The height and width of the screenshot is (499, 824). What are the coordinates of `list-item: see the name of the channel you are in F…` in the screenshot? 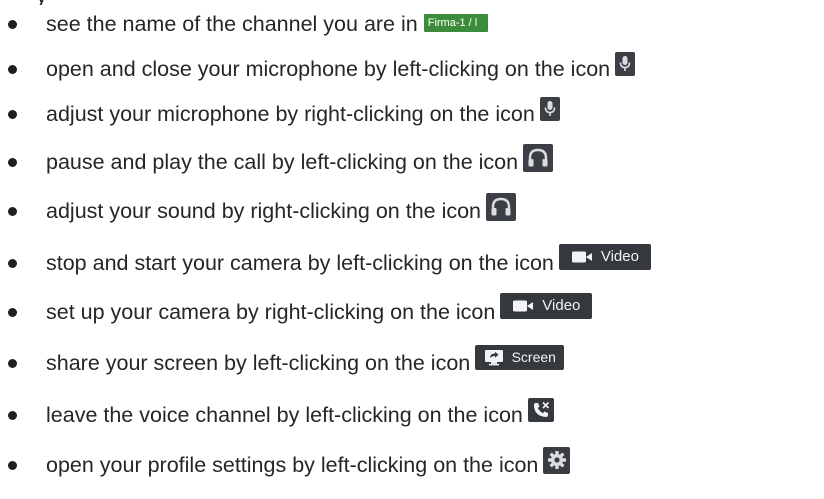 It's located at (412, 24).